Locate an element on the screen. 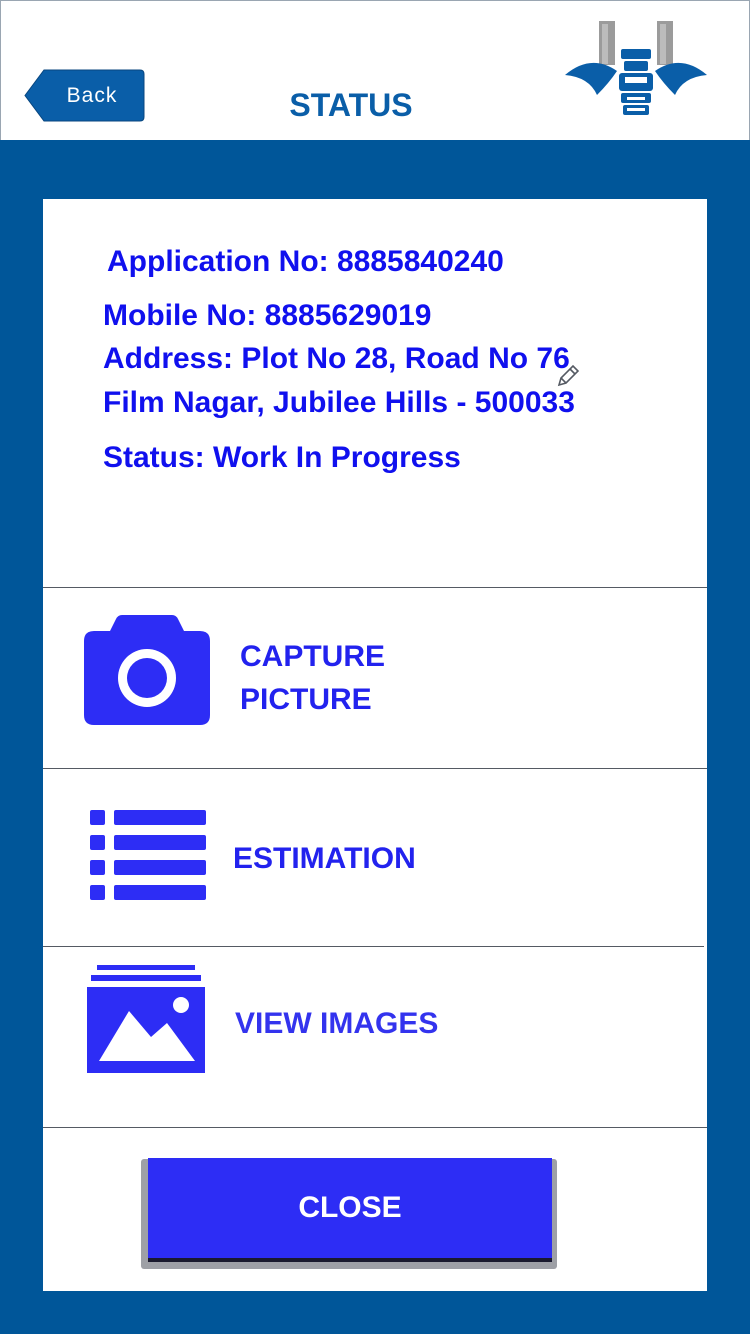  application-number: Application No: 8885840240 is located at coordinates (305, 261).